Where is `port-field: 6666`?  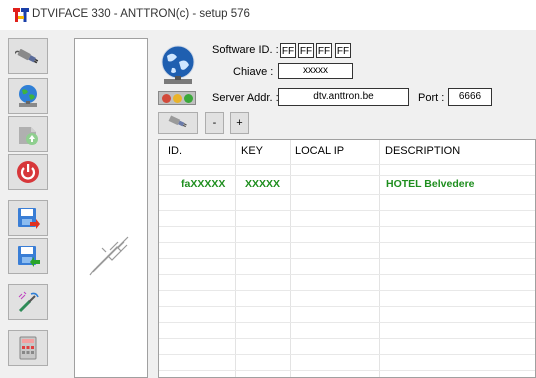 port-field: 6666 is located at coordinates (470, 97).